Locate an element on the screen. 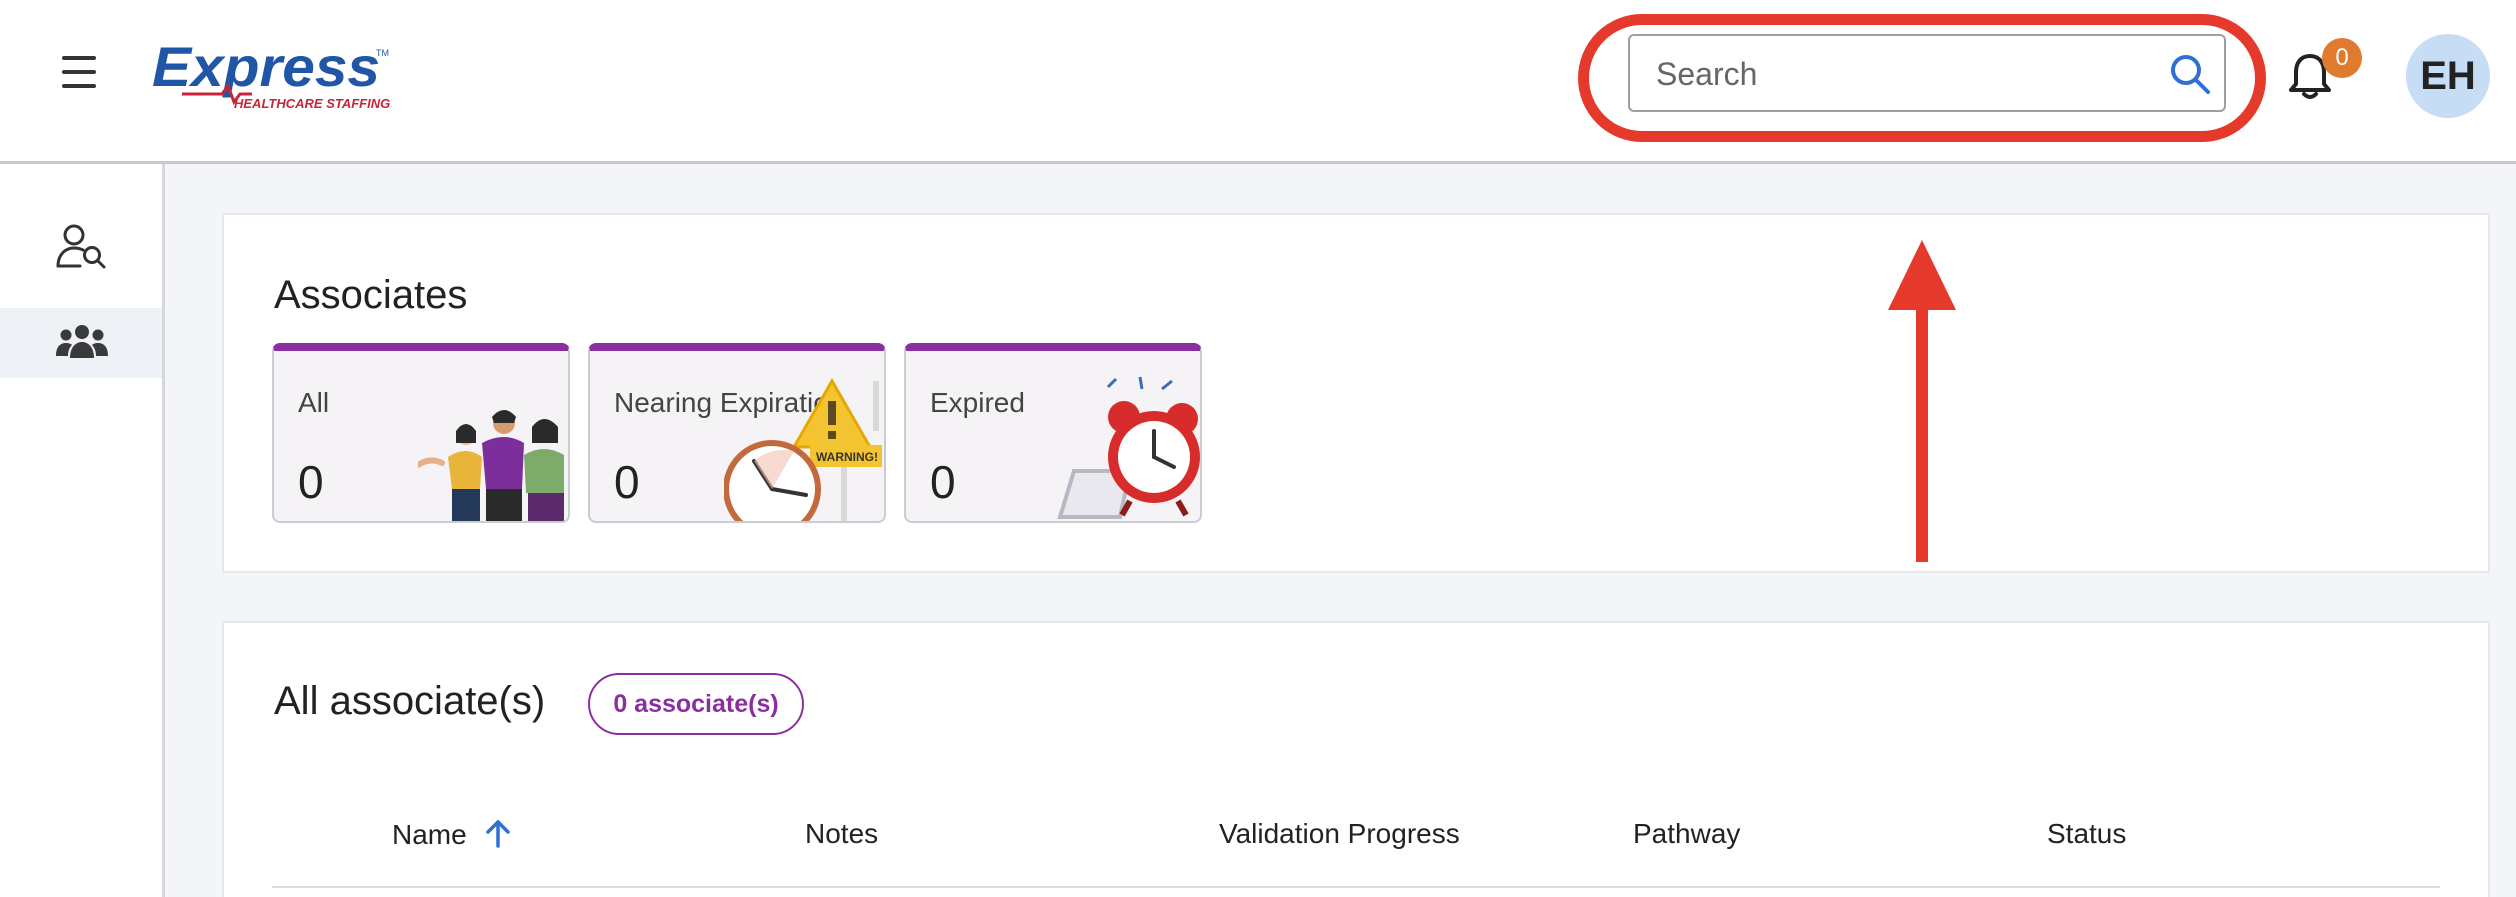 This screenshot has width=2516, height=897. notification-count-badge: 0 is located at coordinates (2342, 58).